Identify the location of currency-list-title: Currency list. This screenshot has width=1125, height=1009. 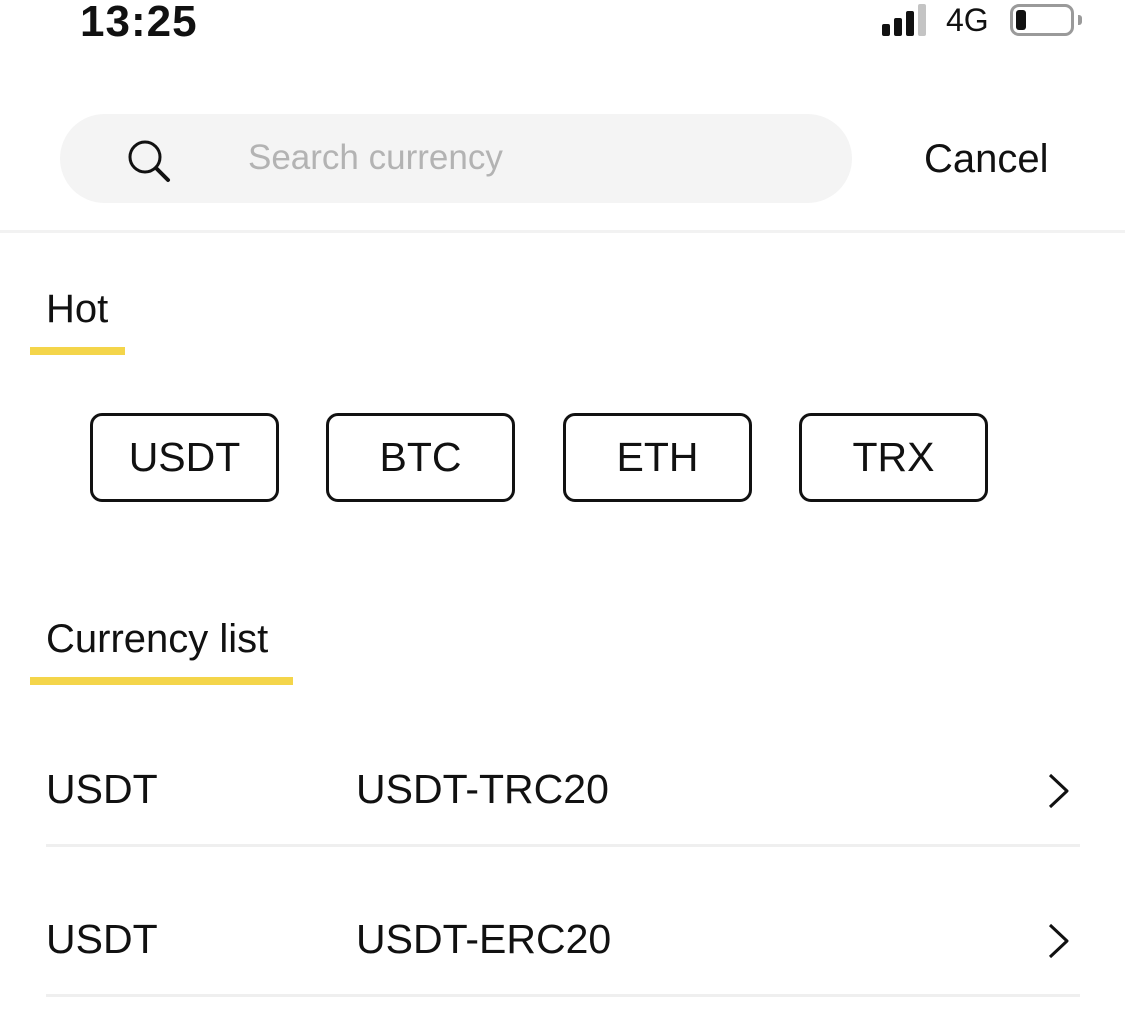
(157, 639).